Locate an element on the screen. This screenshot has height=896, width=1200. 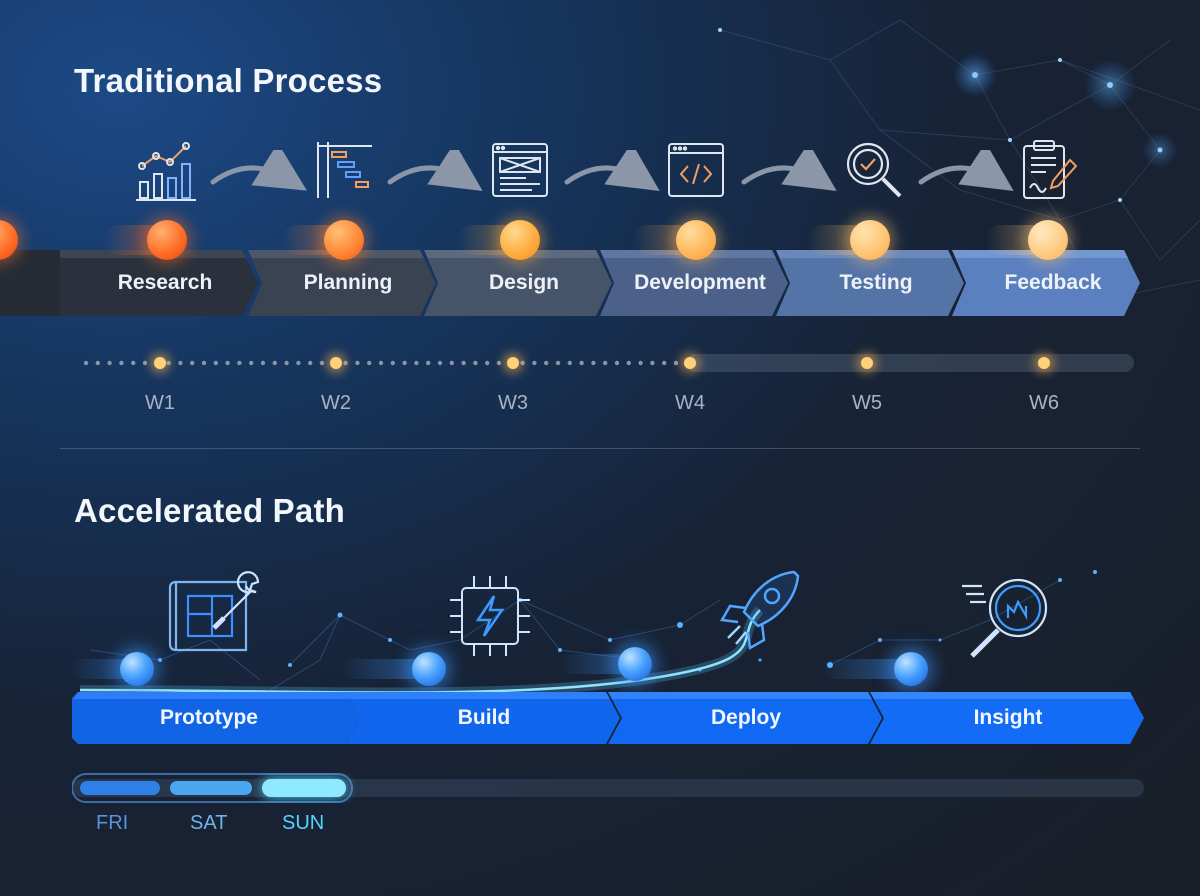
step-deploy: Deploy is located at coordinates (746, 718).